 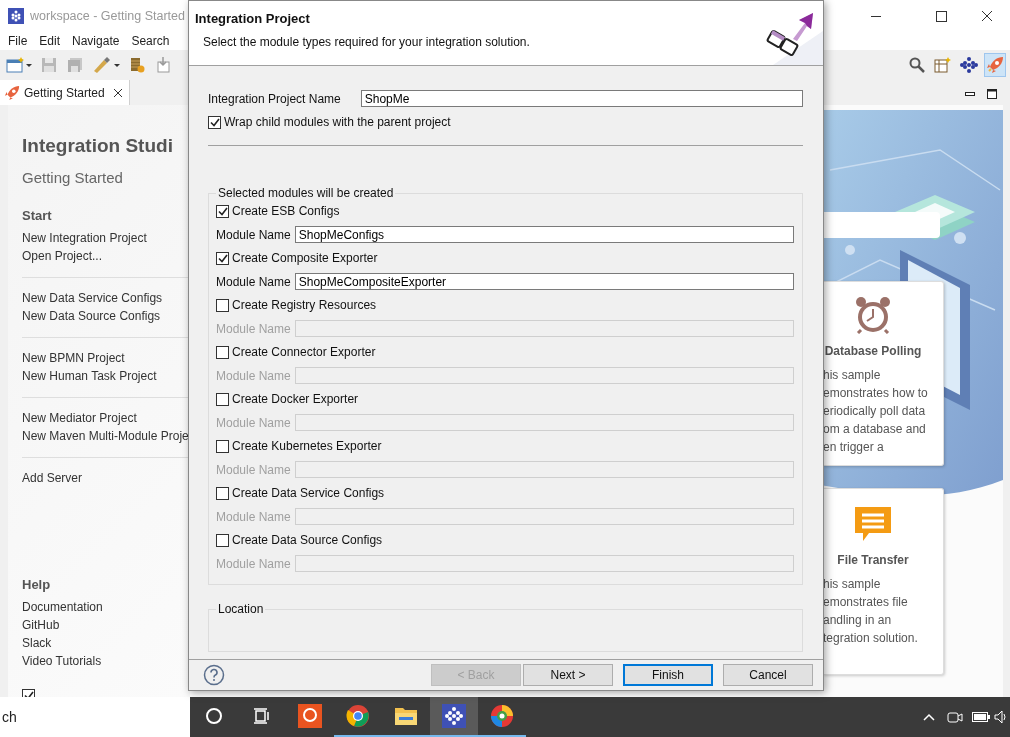 What do you see at coordinates (96, 41) in the screenshot?
I see `menu-item: Navigate` at bounding box center [96, 41].